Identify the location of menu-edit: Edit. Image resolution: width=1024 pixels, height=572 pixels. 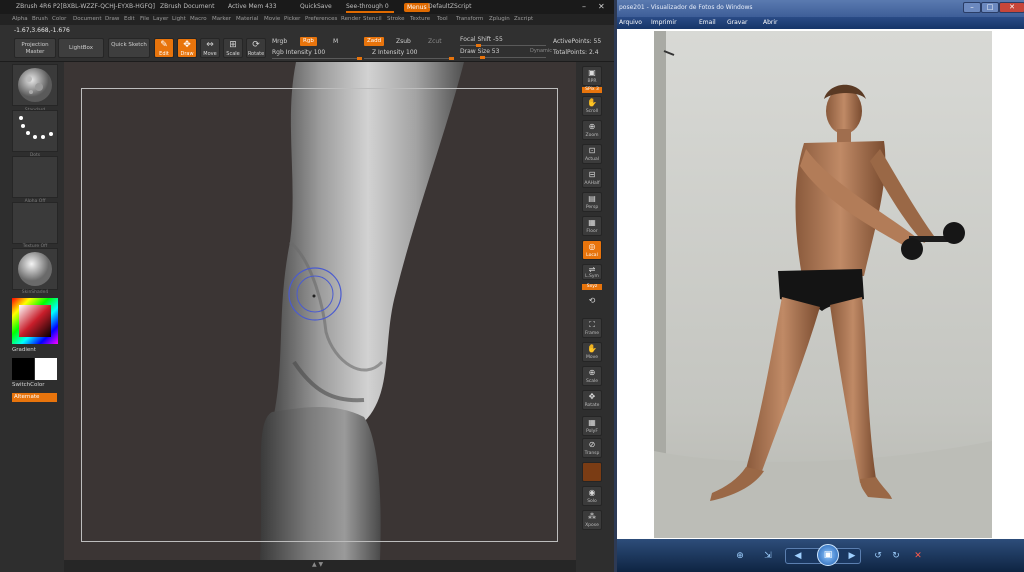
(129, 19).